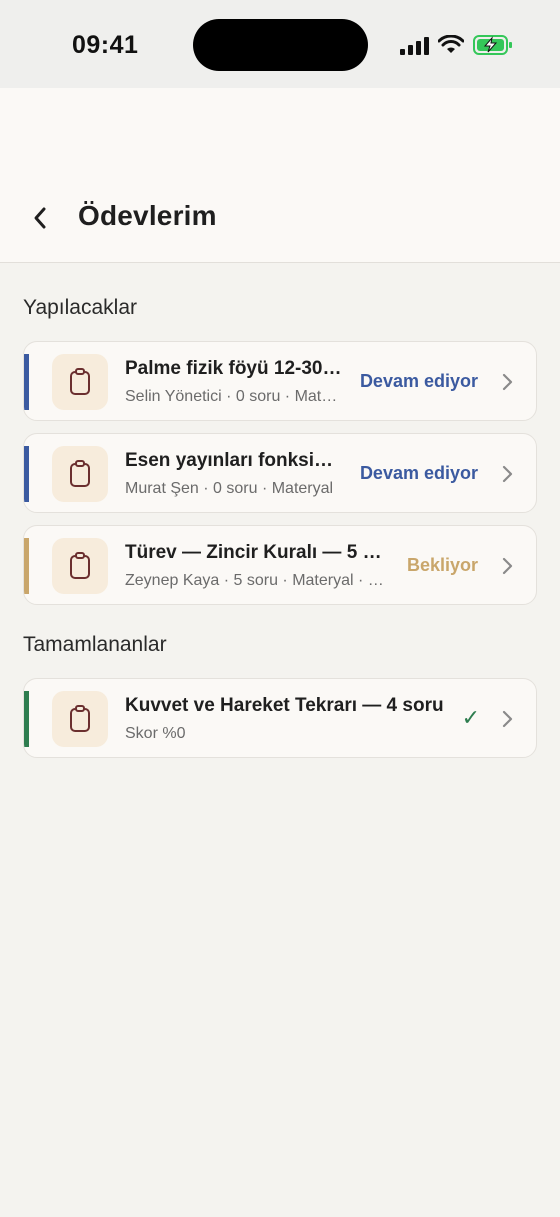 The image size is (560, 1217). I want to click on dynamic-island, so click(280, 45).